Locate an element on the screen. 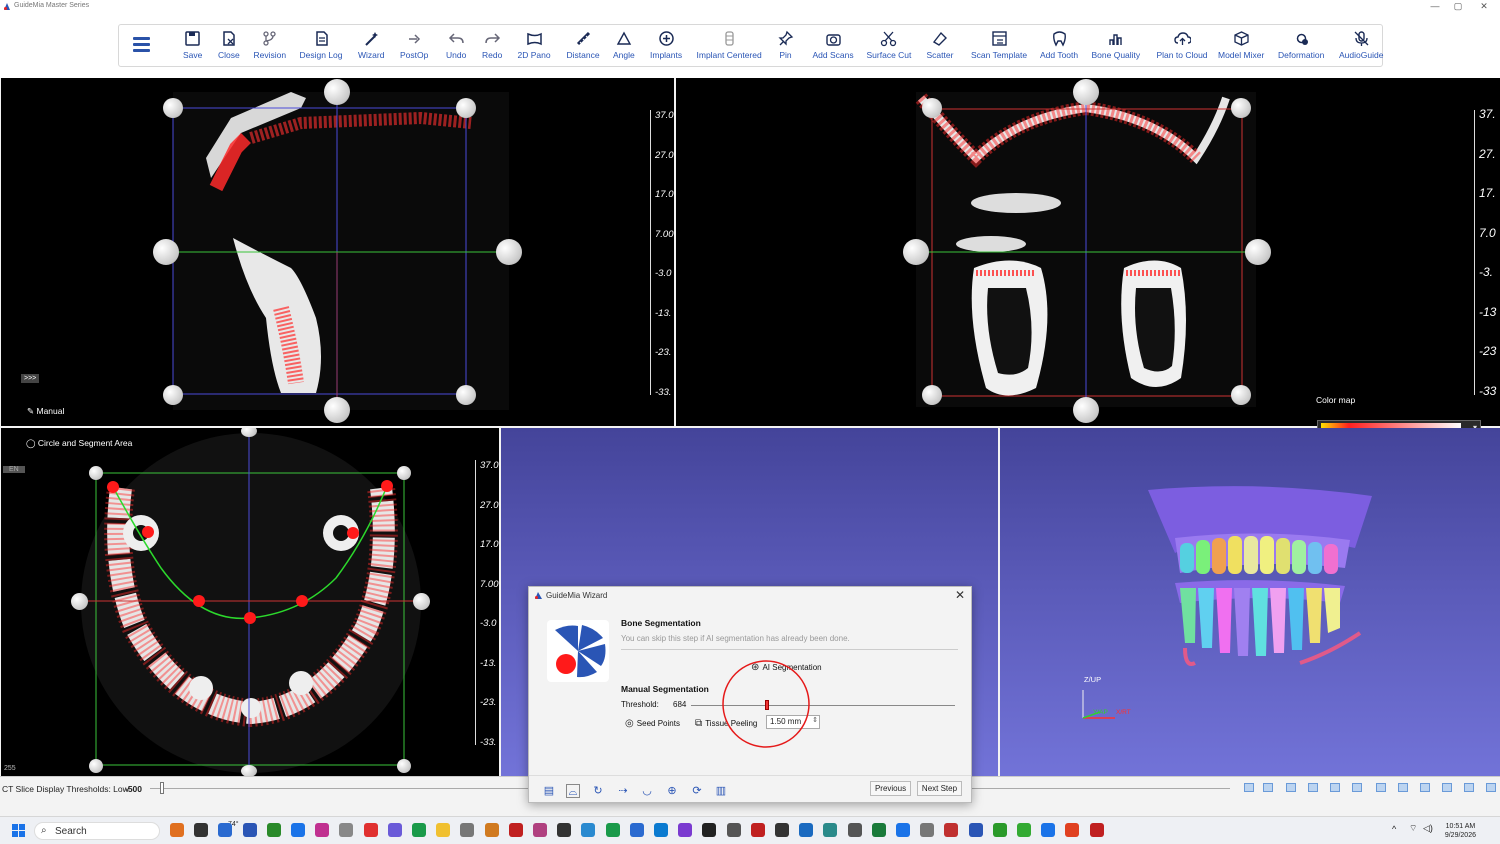 The height and width of the screenshot is (844, 1500). undo-button: Undo is located at coordinates (456, 45).